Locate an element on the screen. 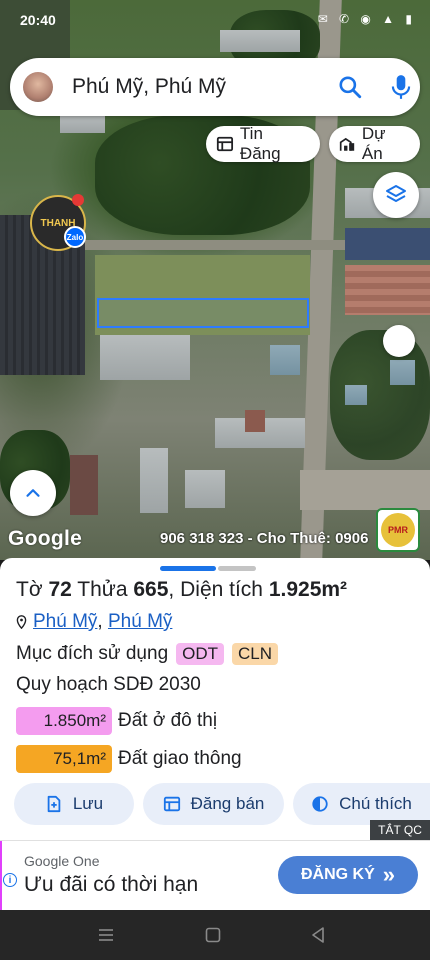 Image resolution: width=430 pixels, height=960 pixels. system-nav-bar is located at coordinates (215, 935).